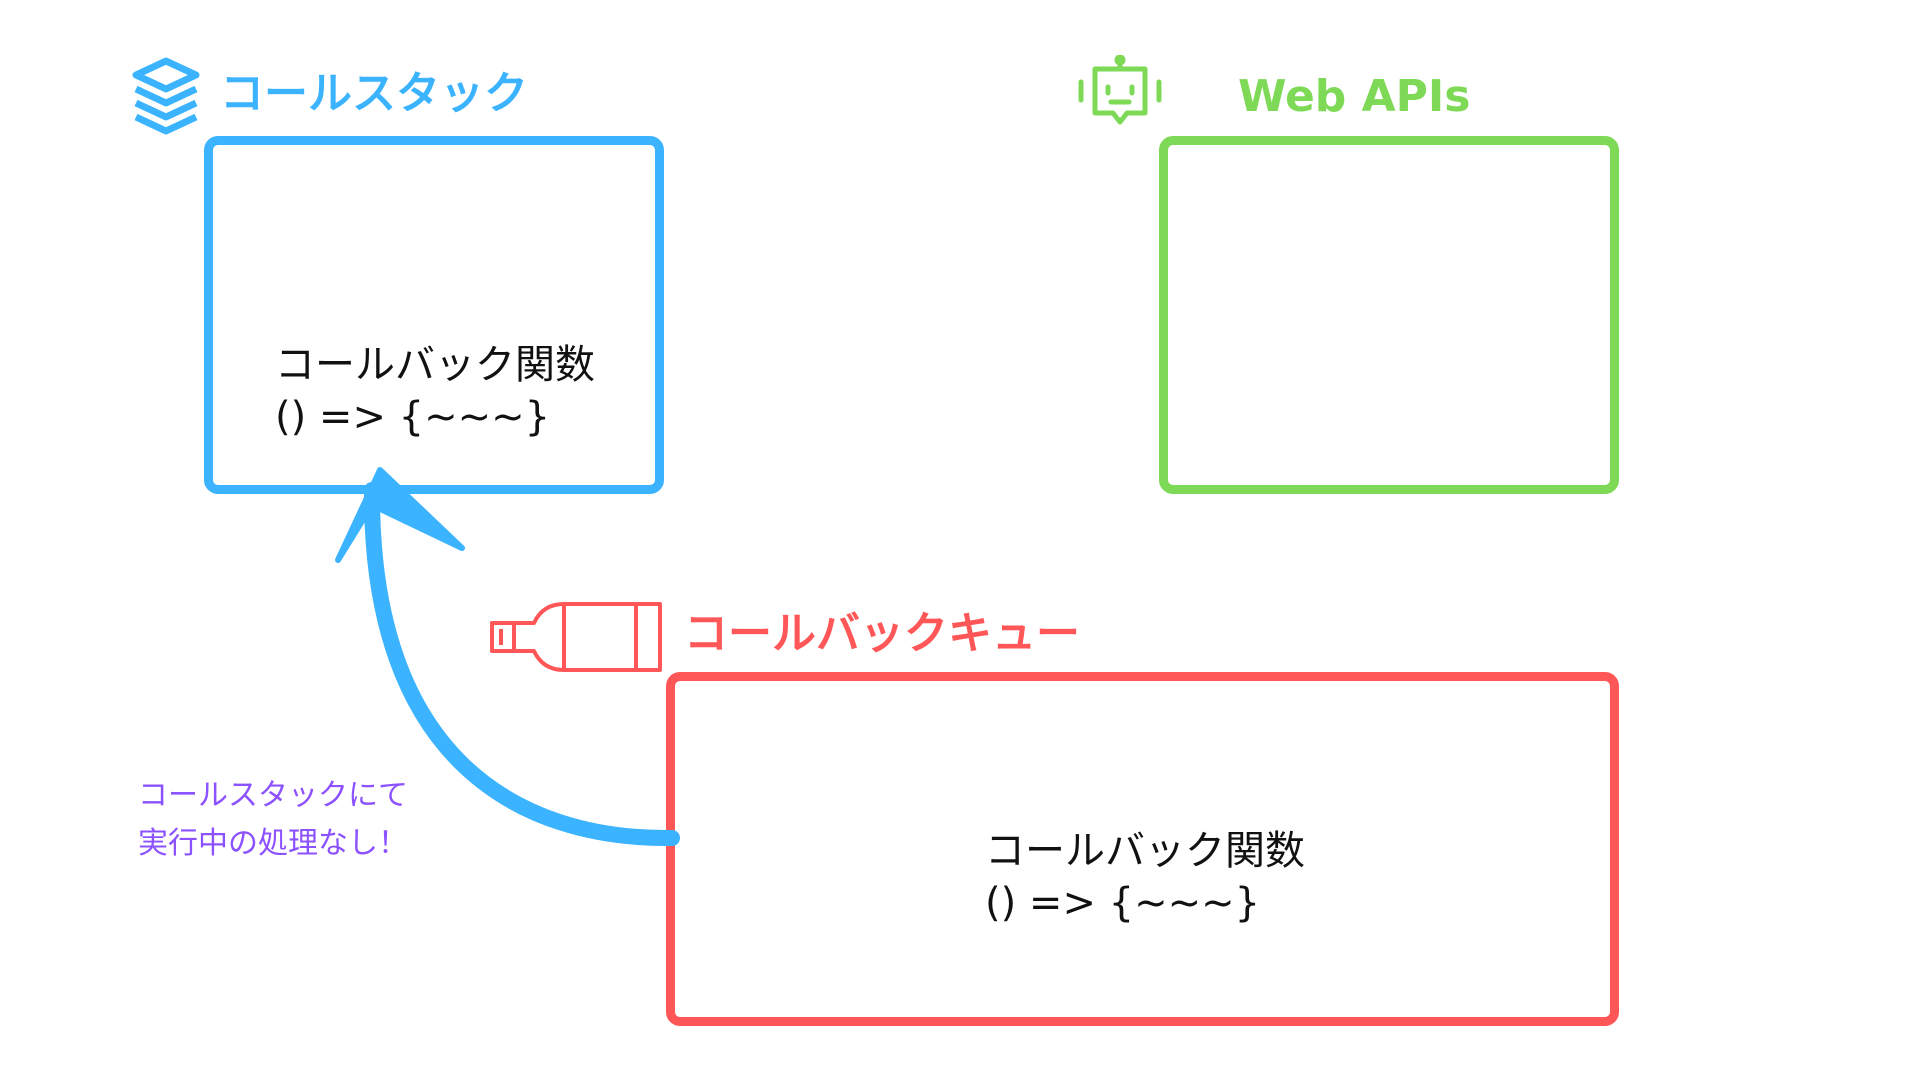 This screenshot has height=1080, width=1920. What do you see at coordinates (273, 843) in the screenshot?
I see `annotation-line-2: 実行中の処理なし！` at bounding box center [273, 843].